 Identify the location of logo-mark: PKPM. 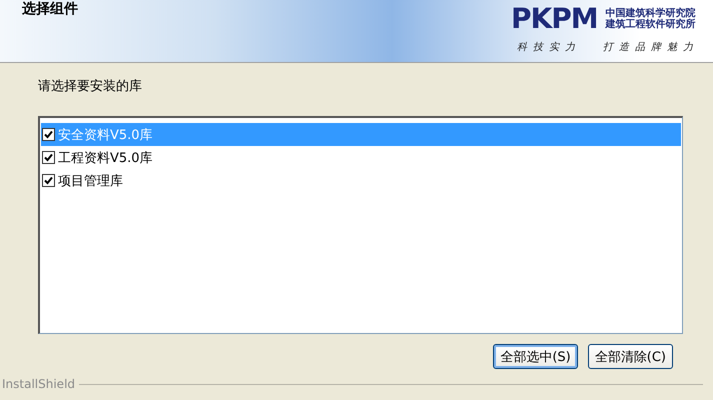
(554, 19).